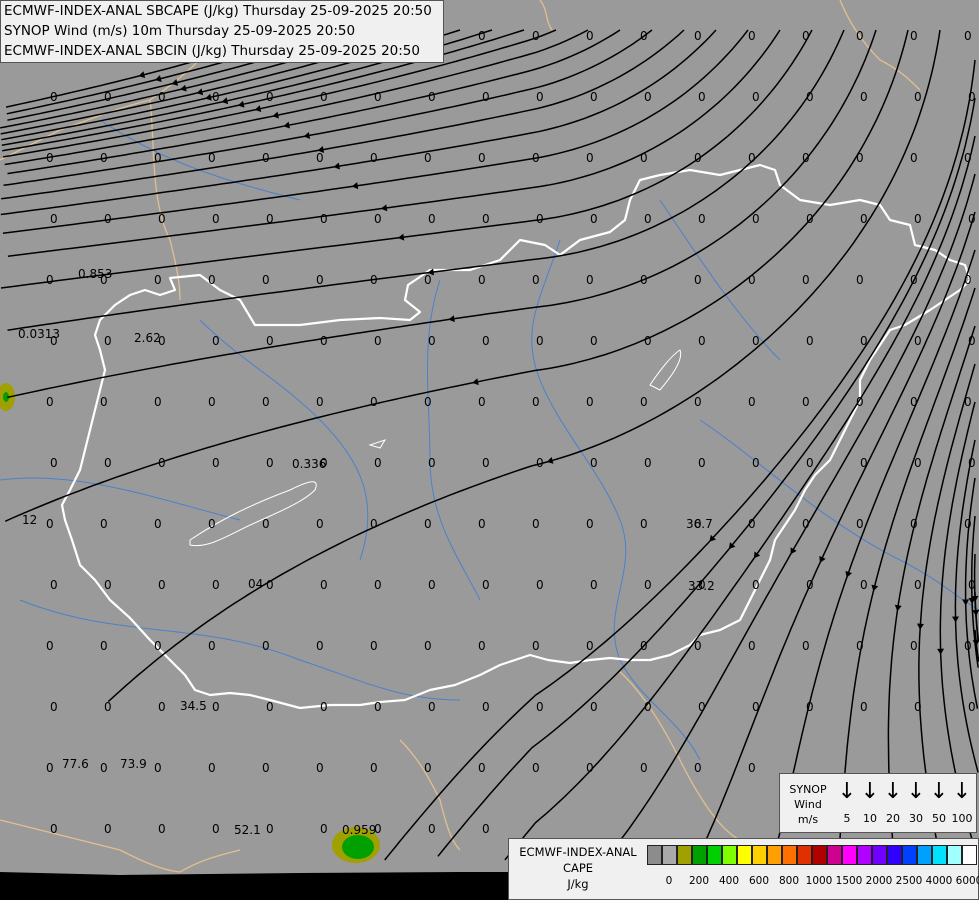 The image size is (979, 900). I want to click on wind-legend-speed-label: 30, so click(916, 818).